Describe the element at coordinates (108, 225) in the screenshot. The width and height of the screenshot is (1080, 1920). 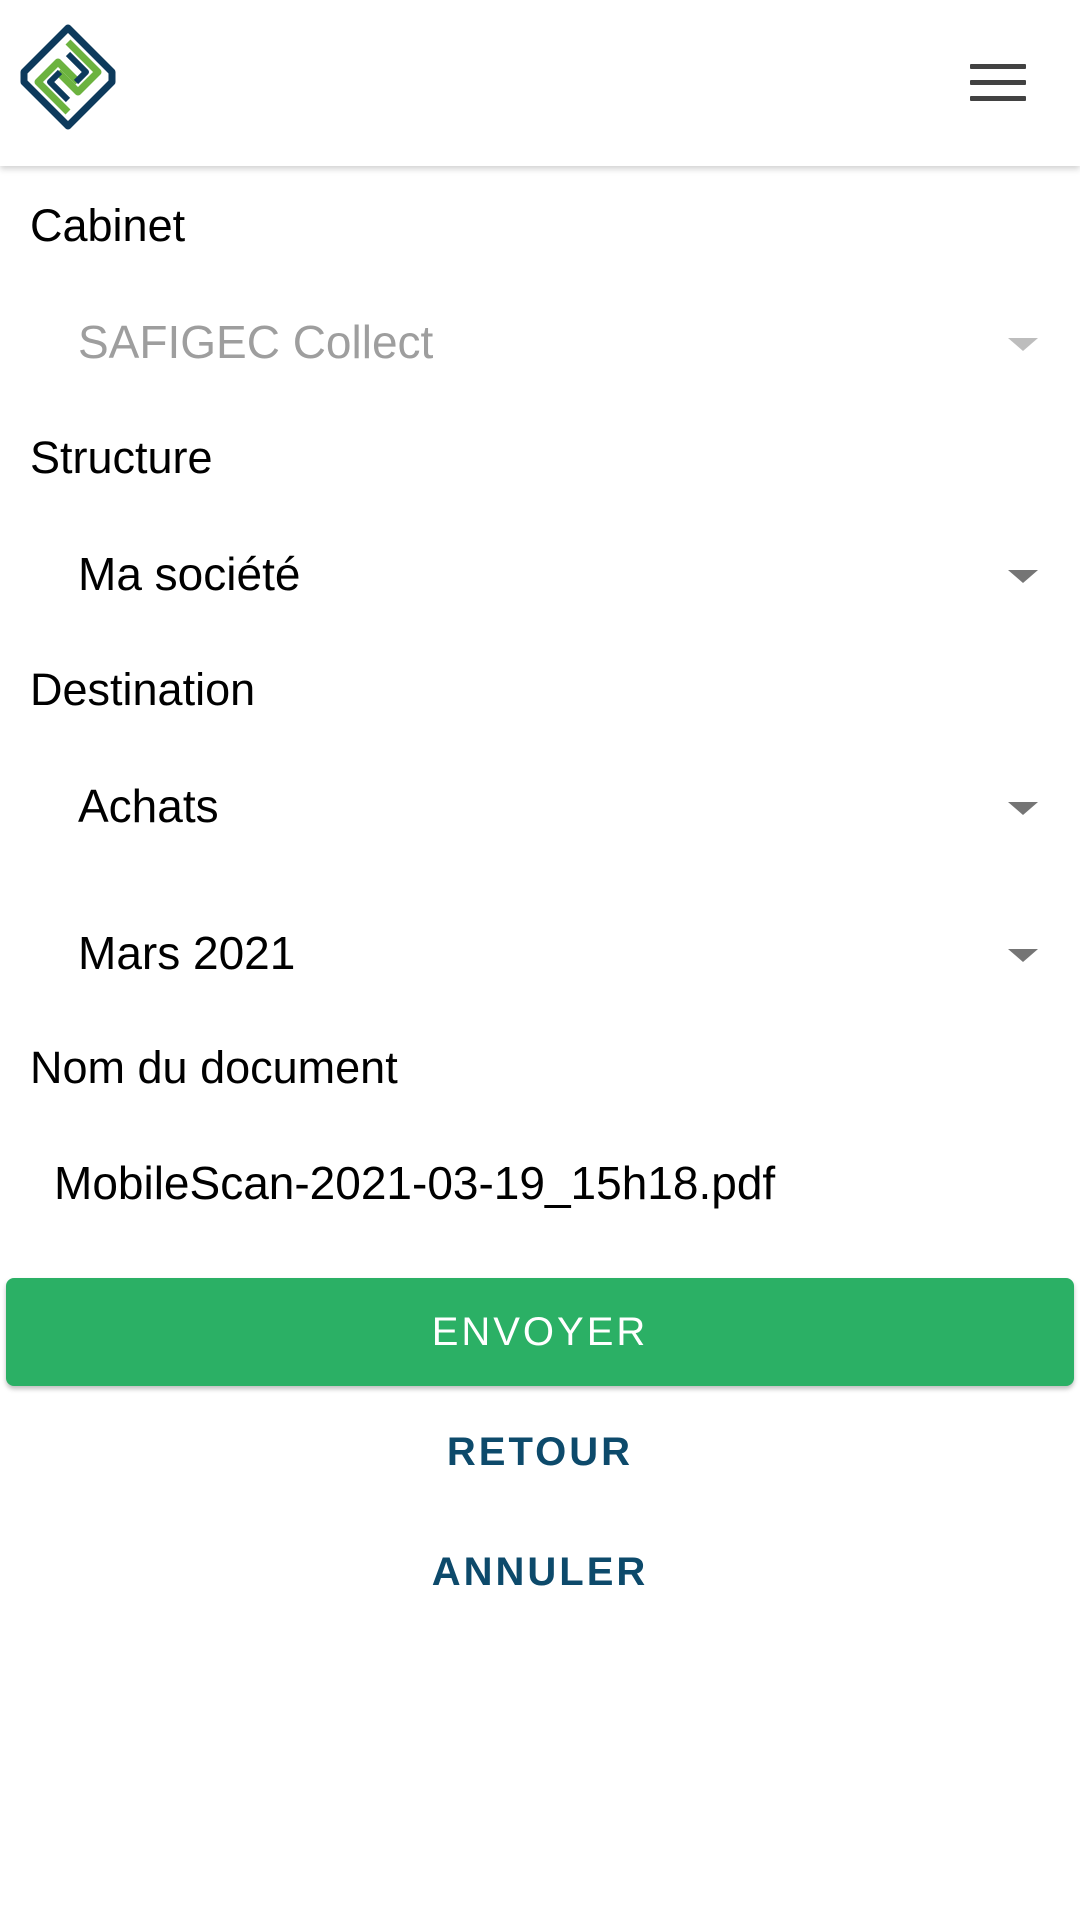
I see `cabinet-label: Cabinet` at that location.